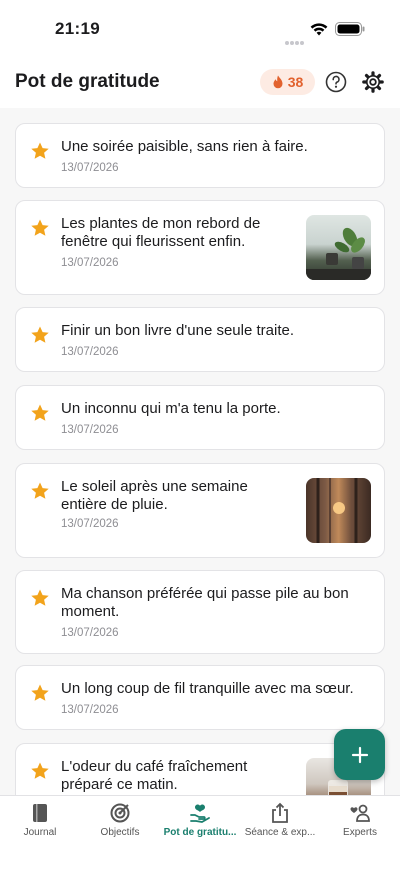 This screenshot has height=869, width=400. I want to click on sunset-window-photo, so click(338, 510).